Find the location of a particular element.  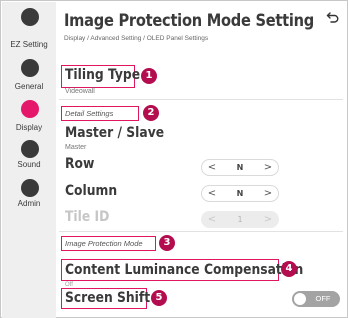

toggle-knob is located at coordinates (300, 299).